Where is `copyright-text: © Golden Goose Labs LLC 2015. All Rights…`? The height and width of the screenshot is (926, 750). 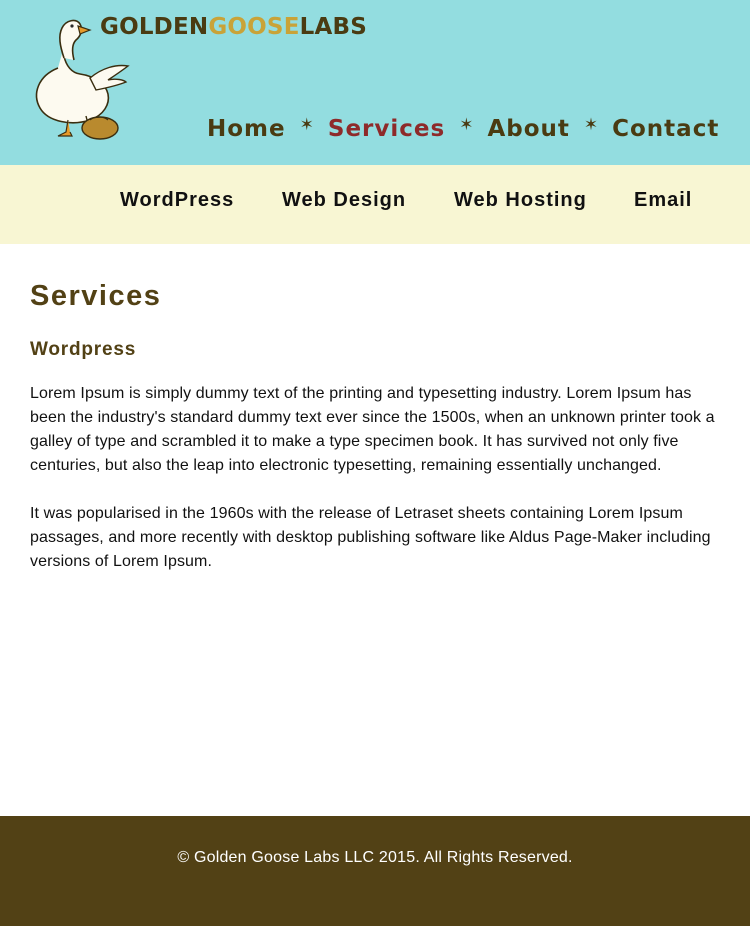
copyright-text: © Golden Goose Labs LLC 2015. All Rights… is located at coordinates (375, 857).